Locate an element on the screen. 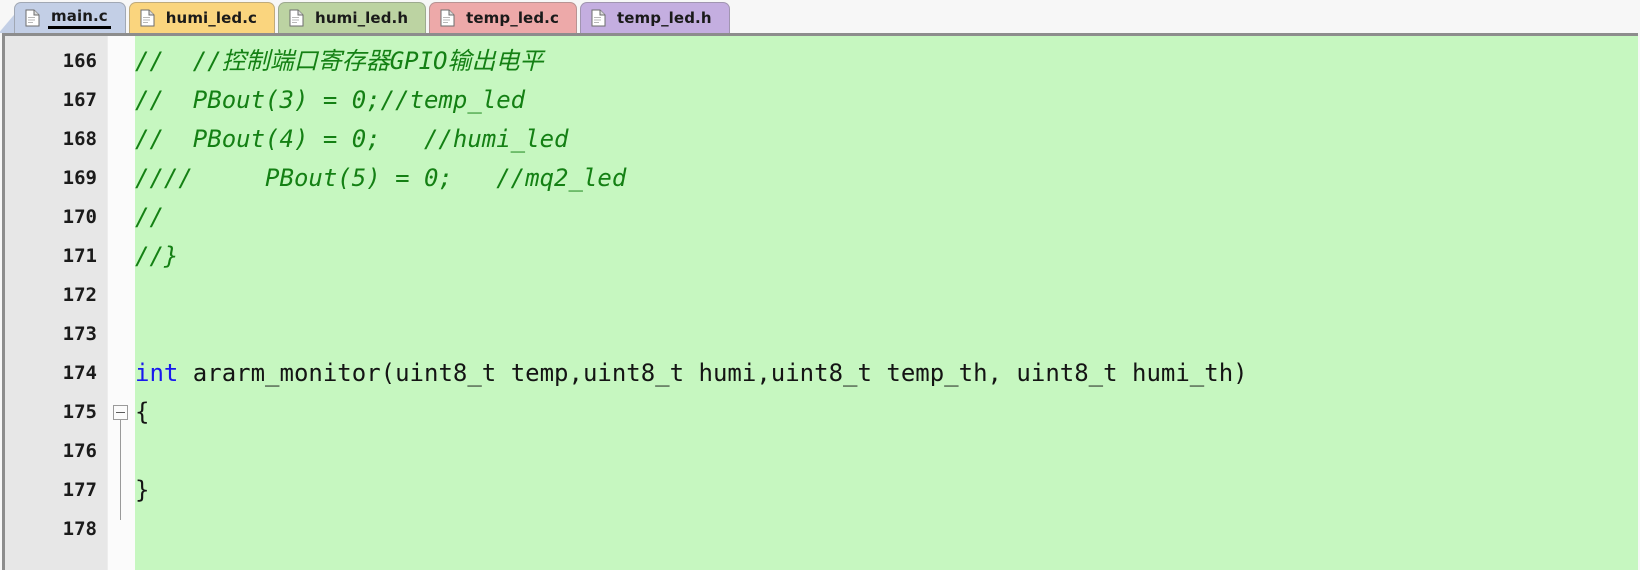 The width and height of the screenshot is (1640, 570). editor-tab-humi-led-h: humi_led.h is located at coordinates (352, 17).